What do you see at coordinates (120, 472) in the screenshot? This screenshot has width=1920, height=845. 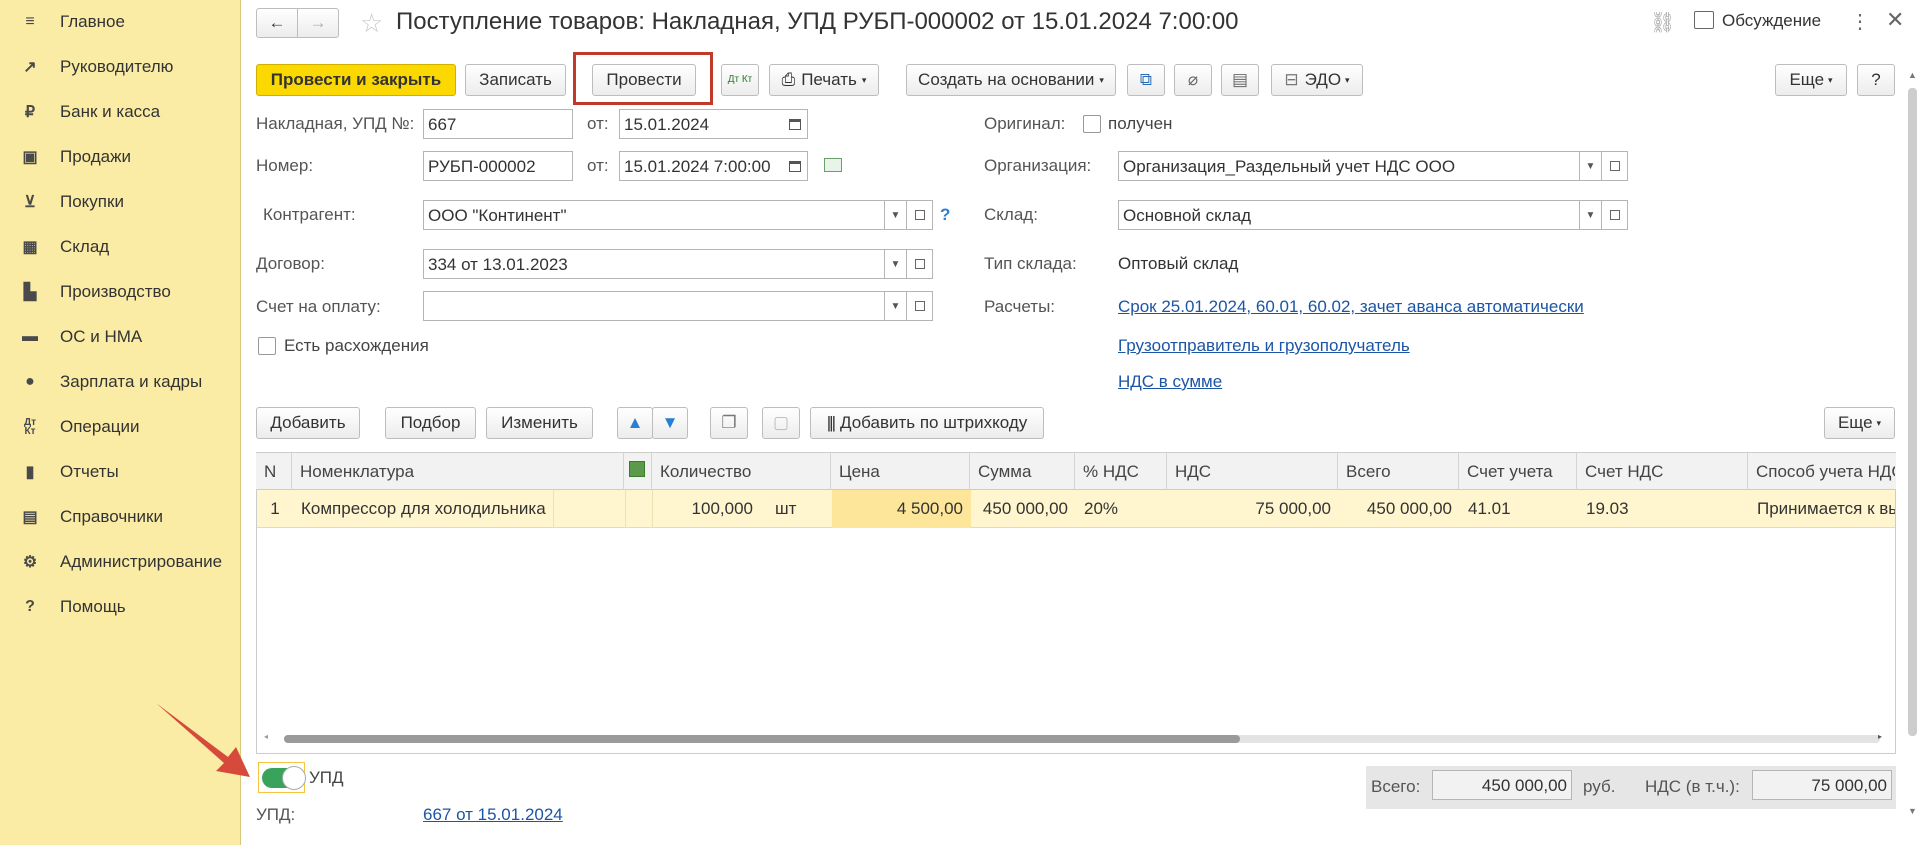 I see `sidebar-item-reports: ▮ Отчеты` at bounding box center [120, 472].